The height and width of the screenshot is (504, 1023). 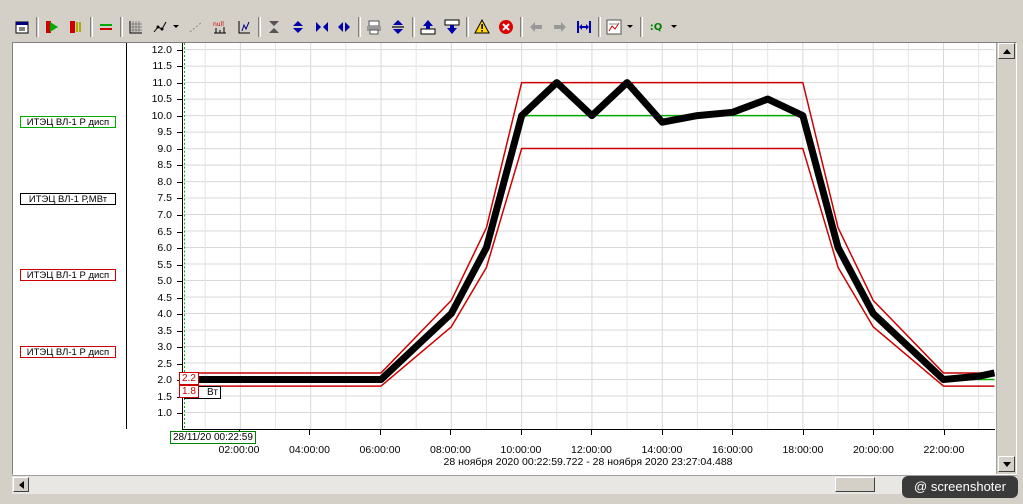 I want to click on cursor-start-label: 28/11/20 00:22:59, so click(x=213, y=437).